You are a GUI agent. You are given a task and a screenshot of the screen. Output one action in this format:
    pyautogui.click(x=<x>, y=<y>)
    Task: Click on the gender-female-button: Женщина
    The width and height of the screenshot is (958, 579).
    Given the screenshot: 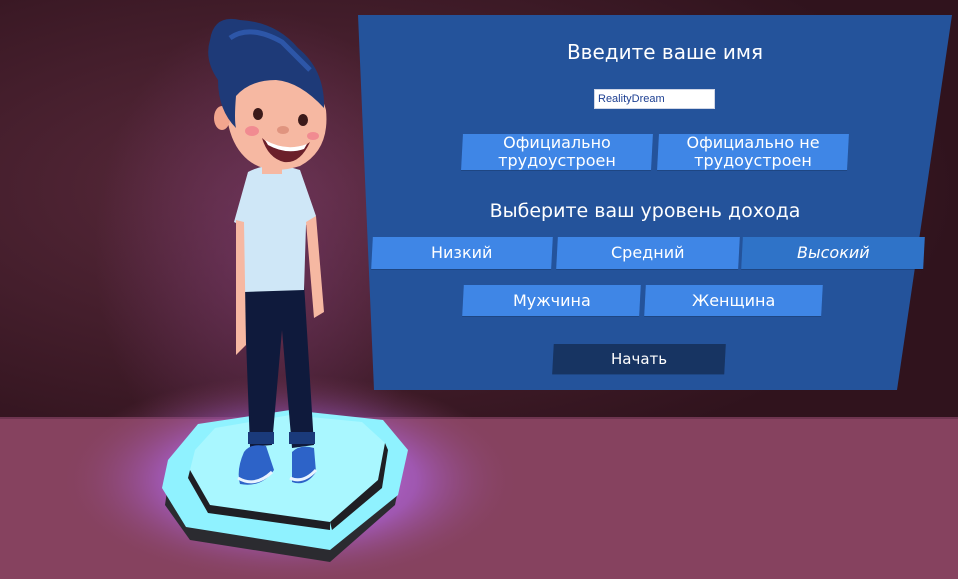 What is the action you would take?
    pyautogui.click(x=733, y=300)
    